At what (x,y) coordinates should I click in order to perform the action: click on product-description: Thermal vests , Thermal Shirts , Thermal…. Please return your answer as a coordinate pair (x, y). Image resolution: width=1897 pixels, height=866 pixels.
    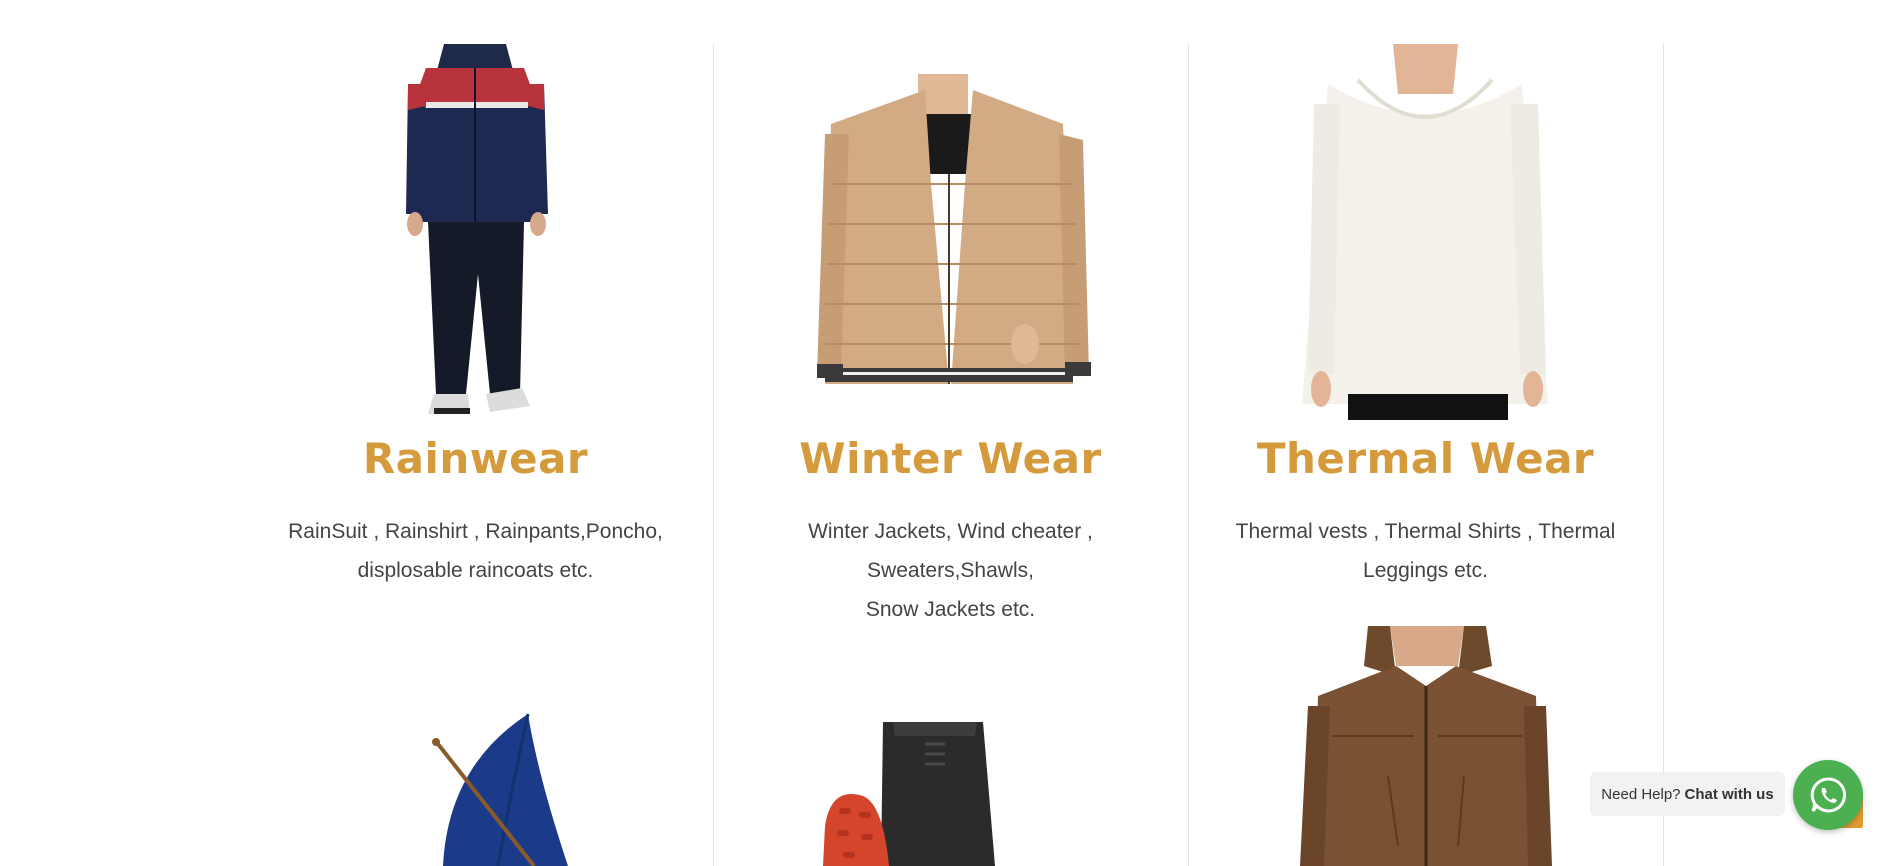
    Looking at the image, I should click on (1425, 551).